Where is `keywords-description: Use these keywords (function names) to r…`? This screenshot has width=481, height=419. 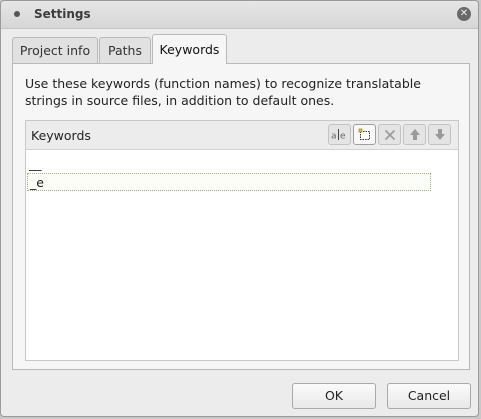 keywords-description: Use these keywords (function names) to r… is located at coordinates (223, 92).